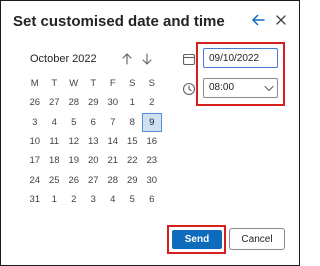 The height and width of the screenshot is (266, 320). I want to click on previous-month-button, so click(127, 59).